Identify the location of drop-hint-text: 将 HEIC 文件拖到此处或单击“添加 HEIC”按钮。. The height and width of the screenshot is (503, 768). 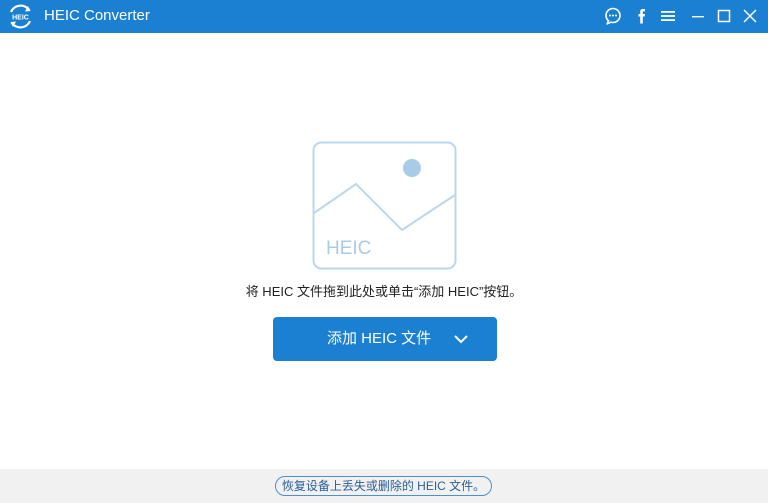
(384, 291).